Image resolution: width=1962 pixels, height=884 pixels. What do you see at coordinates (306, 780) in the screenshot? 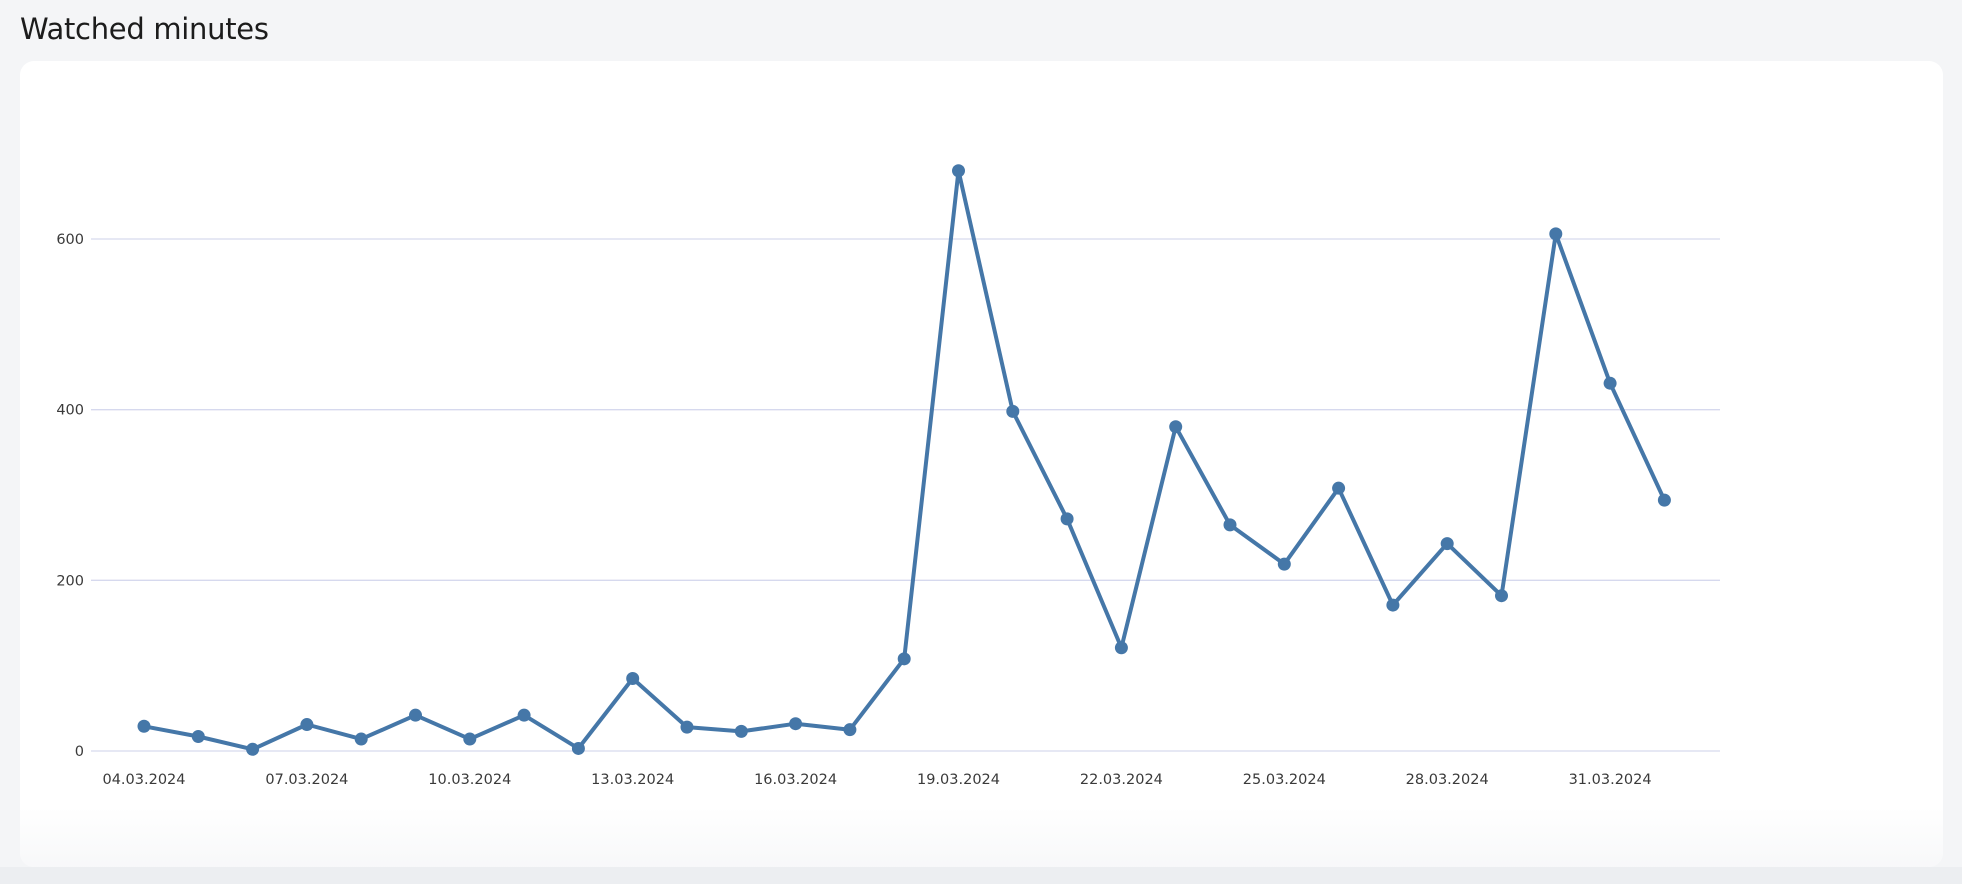
I see `x-tick-label: 07.03.2024` at bounding box center [306, 780].